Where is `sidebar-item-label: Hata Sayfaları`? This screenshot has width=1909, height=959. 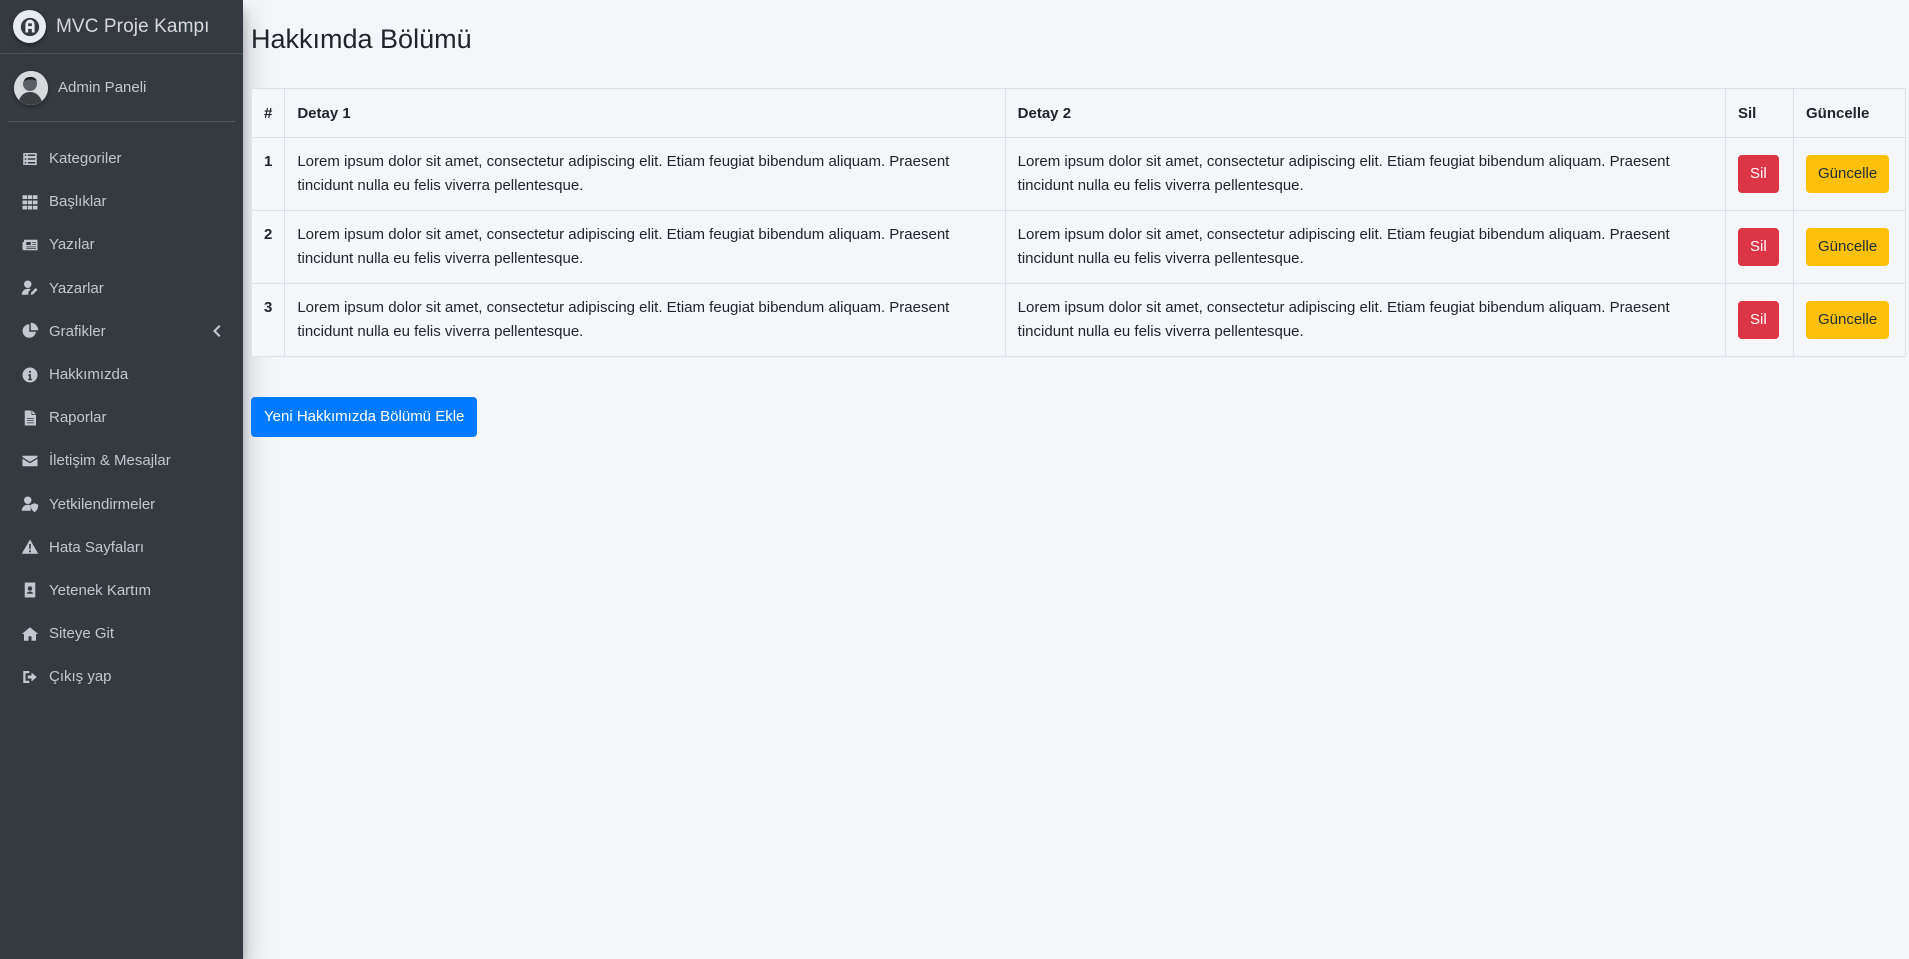 sidebar-item-label: Hata Sayfaları is located at coordinates (97, 547).